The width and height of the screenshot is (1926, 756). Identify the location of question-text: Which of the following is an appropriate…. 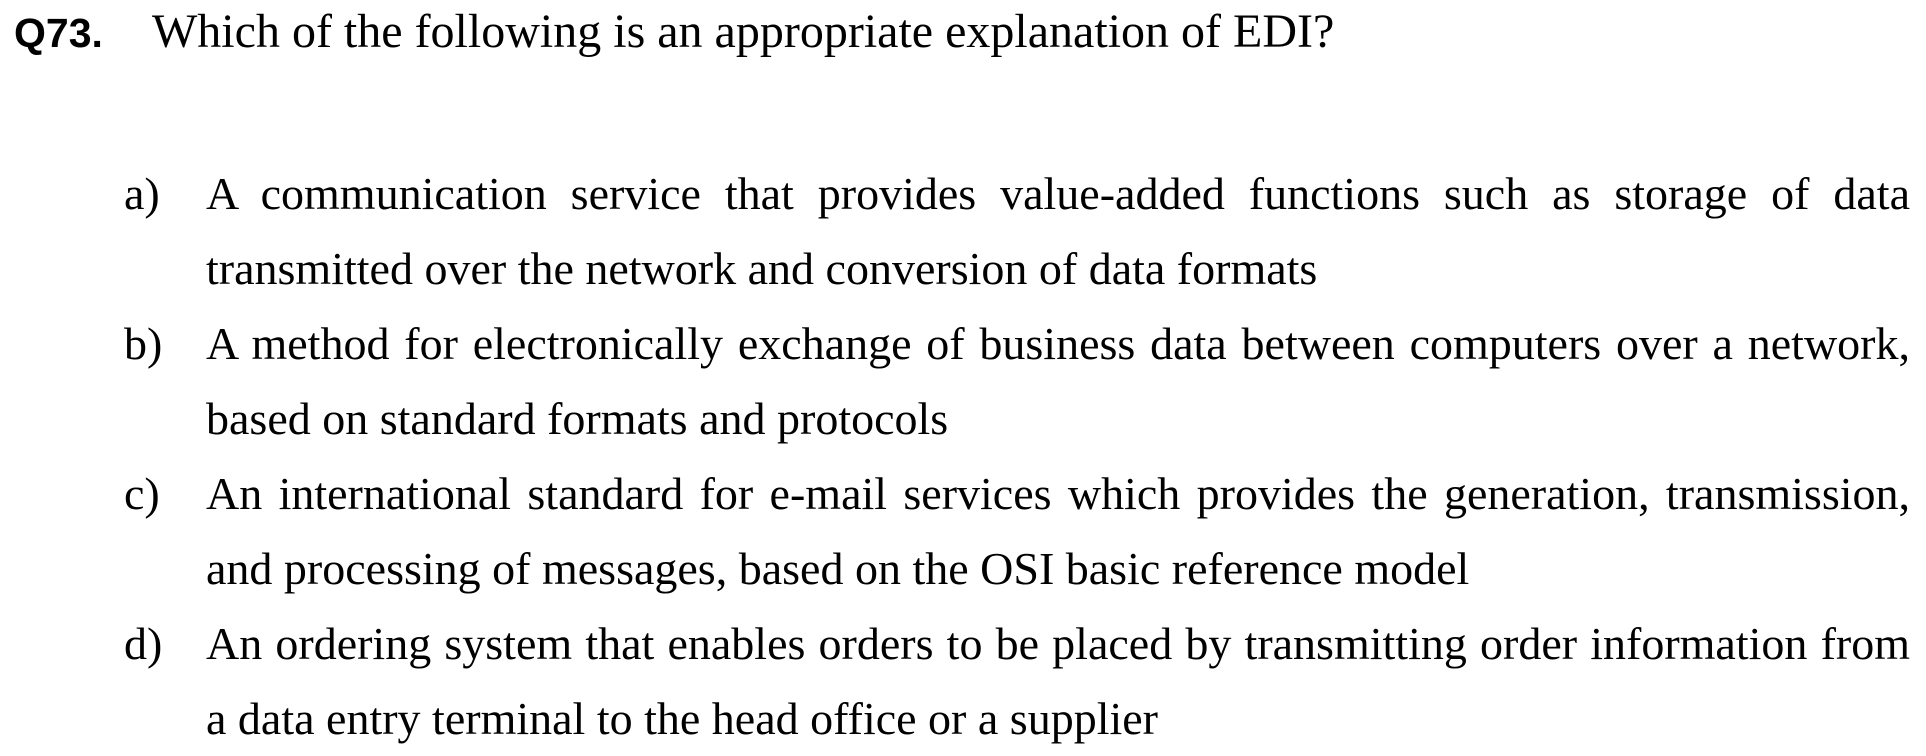
(743, 31).